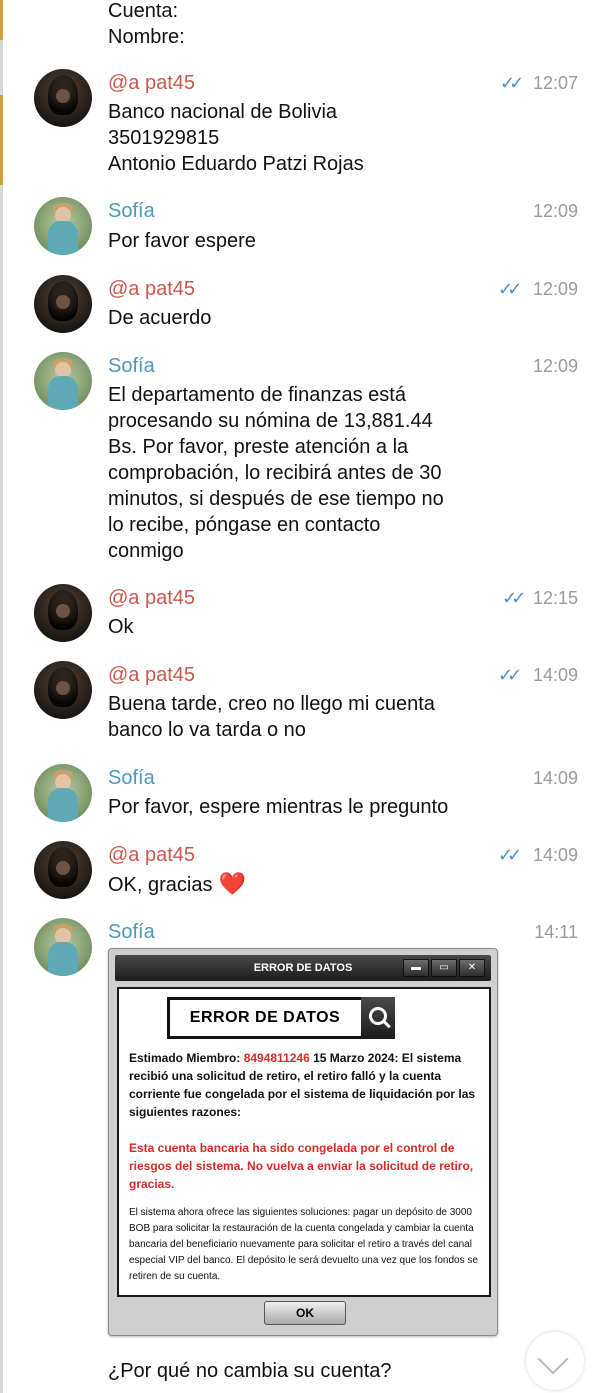 The width and height of the screenshot is (600, 1393). What do you see at coordinates (257, 395) in the screenshot?
I see `message-text: El departamento de finanzas está` at bounding box center [257, 395].